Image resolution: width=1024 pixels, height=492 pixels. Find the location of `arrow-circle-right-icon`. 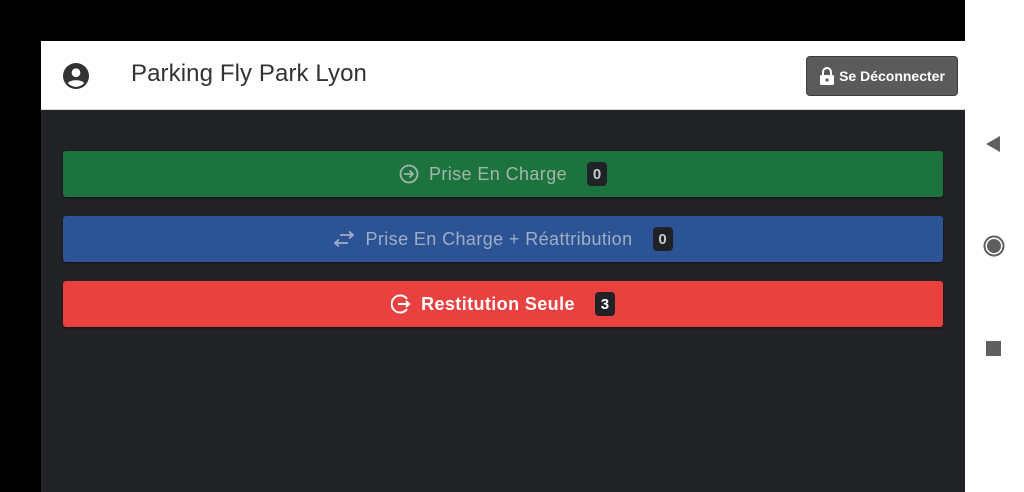

arrow-circle-right-icon is located at coordinates (409, 174).